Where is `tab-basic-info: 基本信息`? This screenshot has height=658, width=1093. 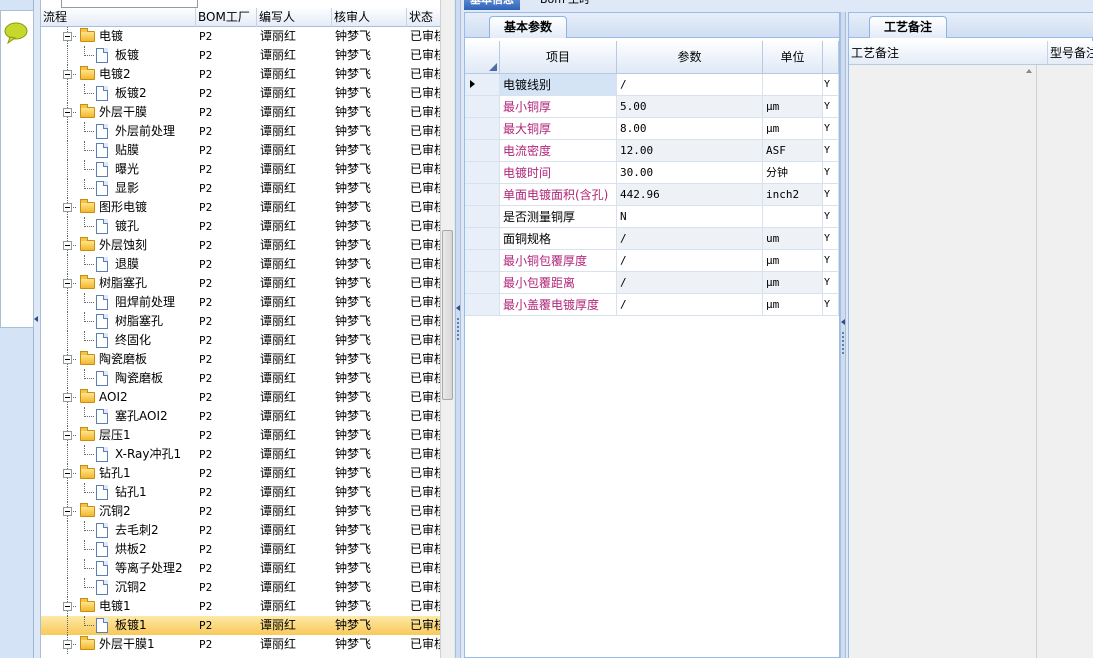
tab-basic-info: 基本信息 is located at coordinates (492, 5).